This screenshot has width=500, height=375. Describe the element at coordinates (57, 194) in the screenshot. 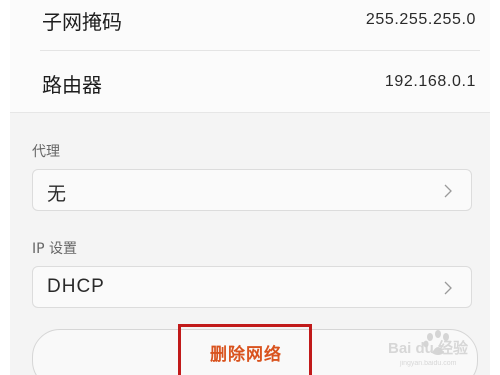

I see `proxy-value: 无` at that location.